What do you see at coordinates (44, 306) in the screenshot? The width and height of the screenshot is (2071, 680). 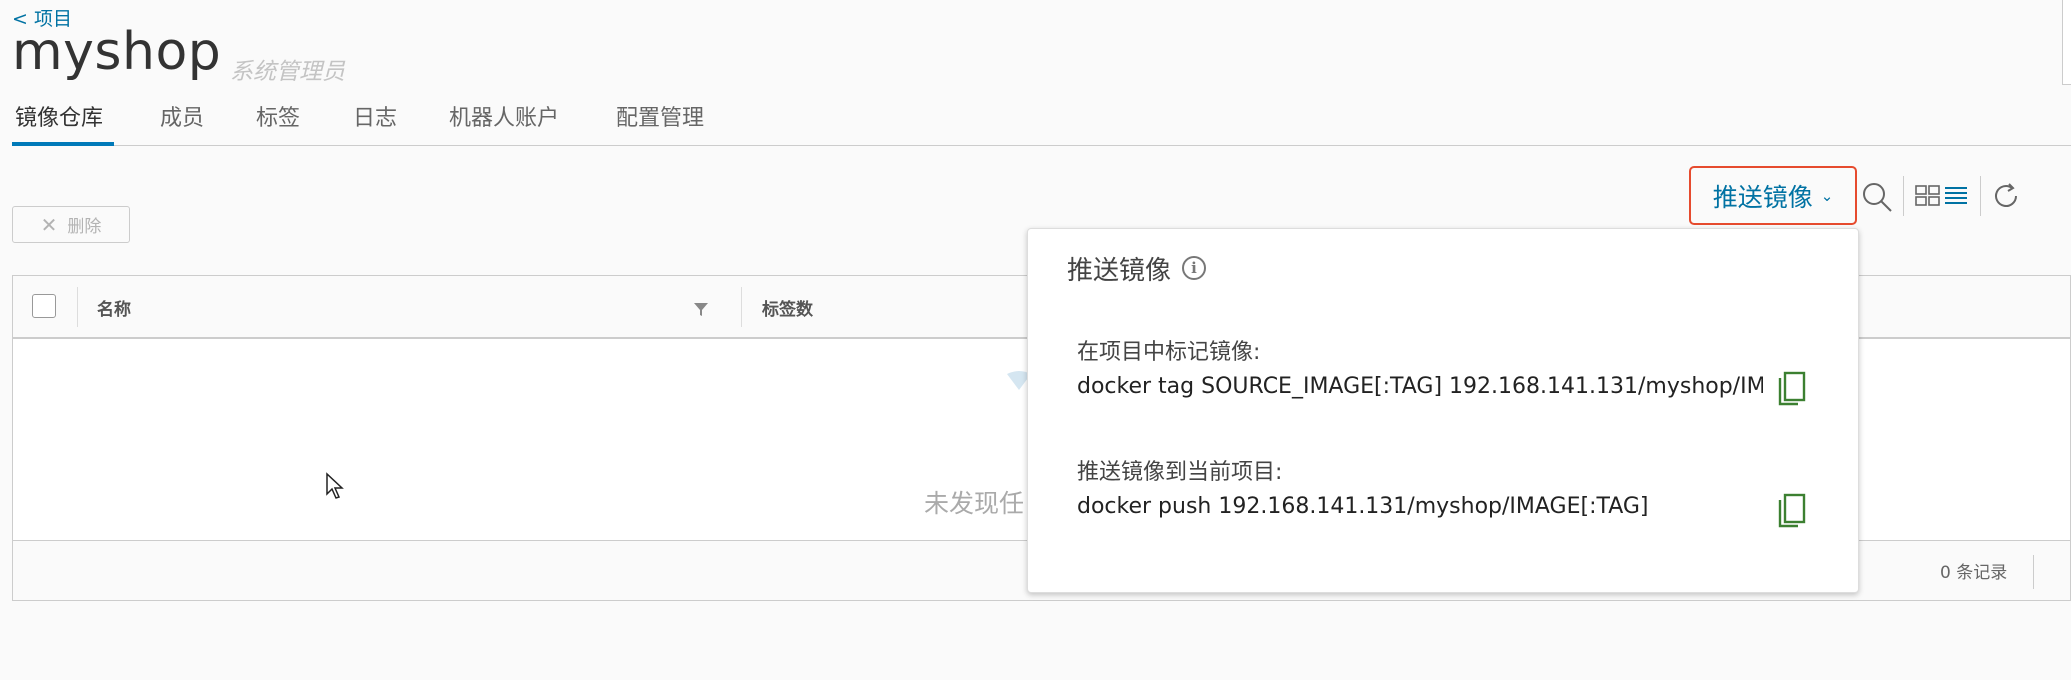 I see `select-all-checkbox` at bounding box center [44, 306].